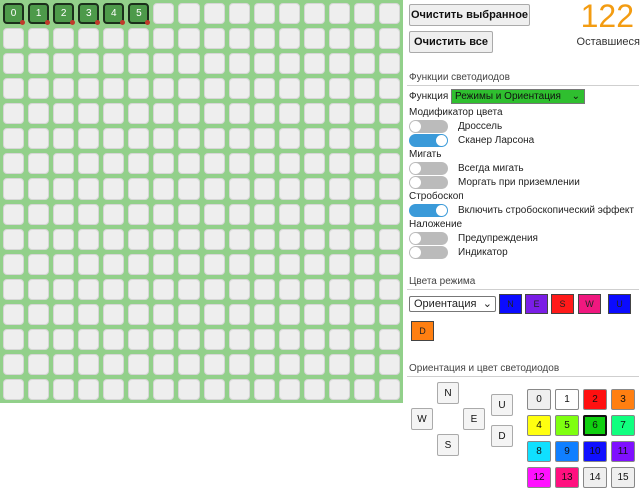 This screenshot has width=640, height=491. Describe the element at coordinates (428, 238) in the screenshot. I see `warnings-toggle` at that location.